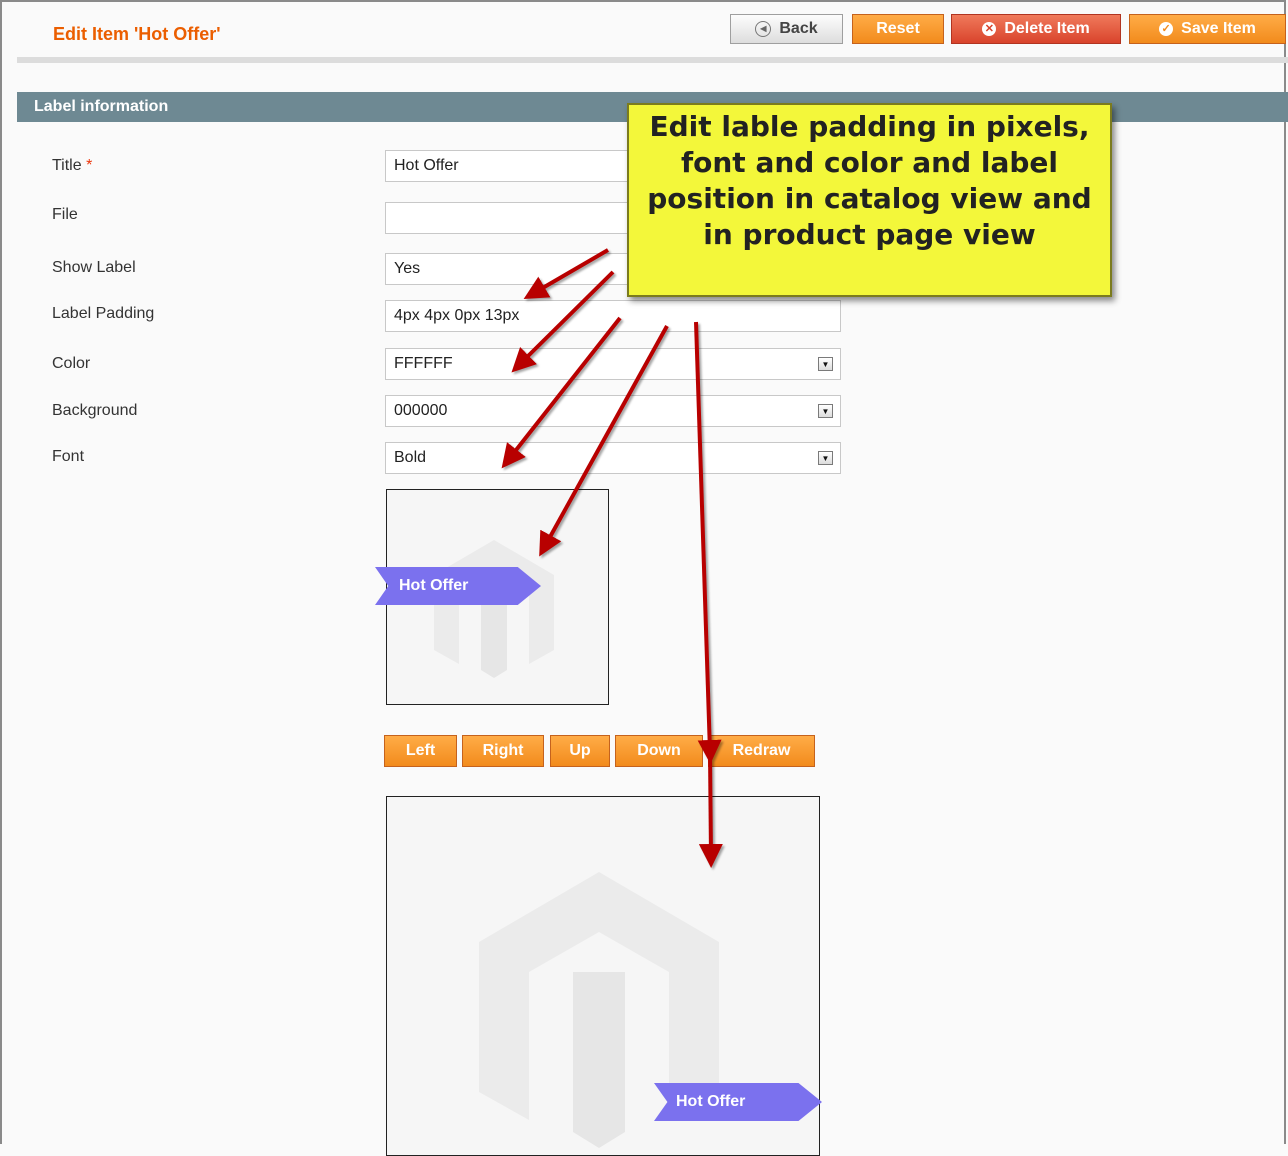 The width and height of the screenshot is (1288, 1156). I want to click on back-button: ◀ Back, so click(786, 29).